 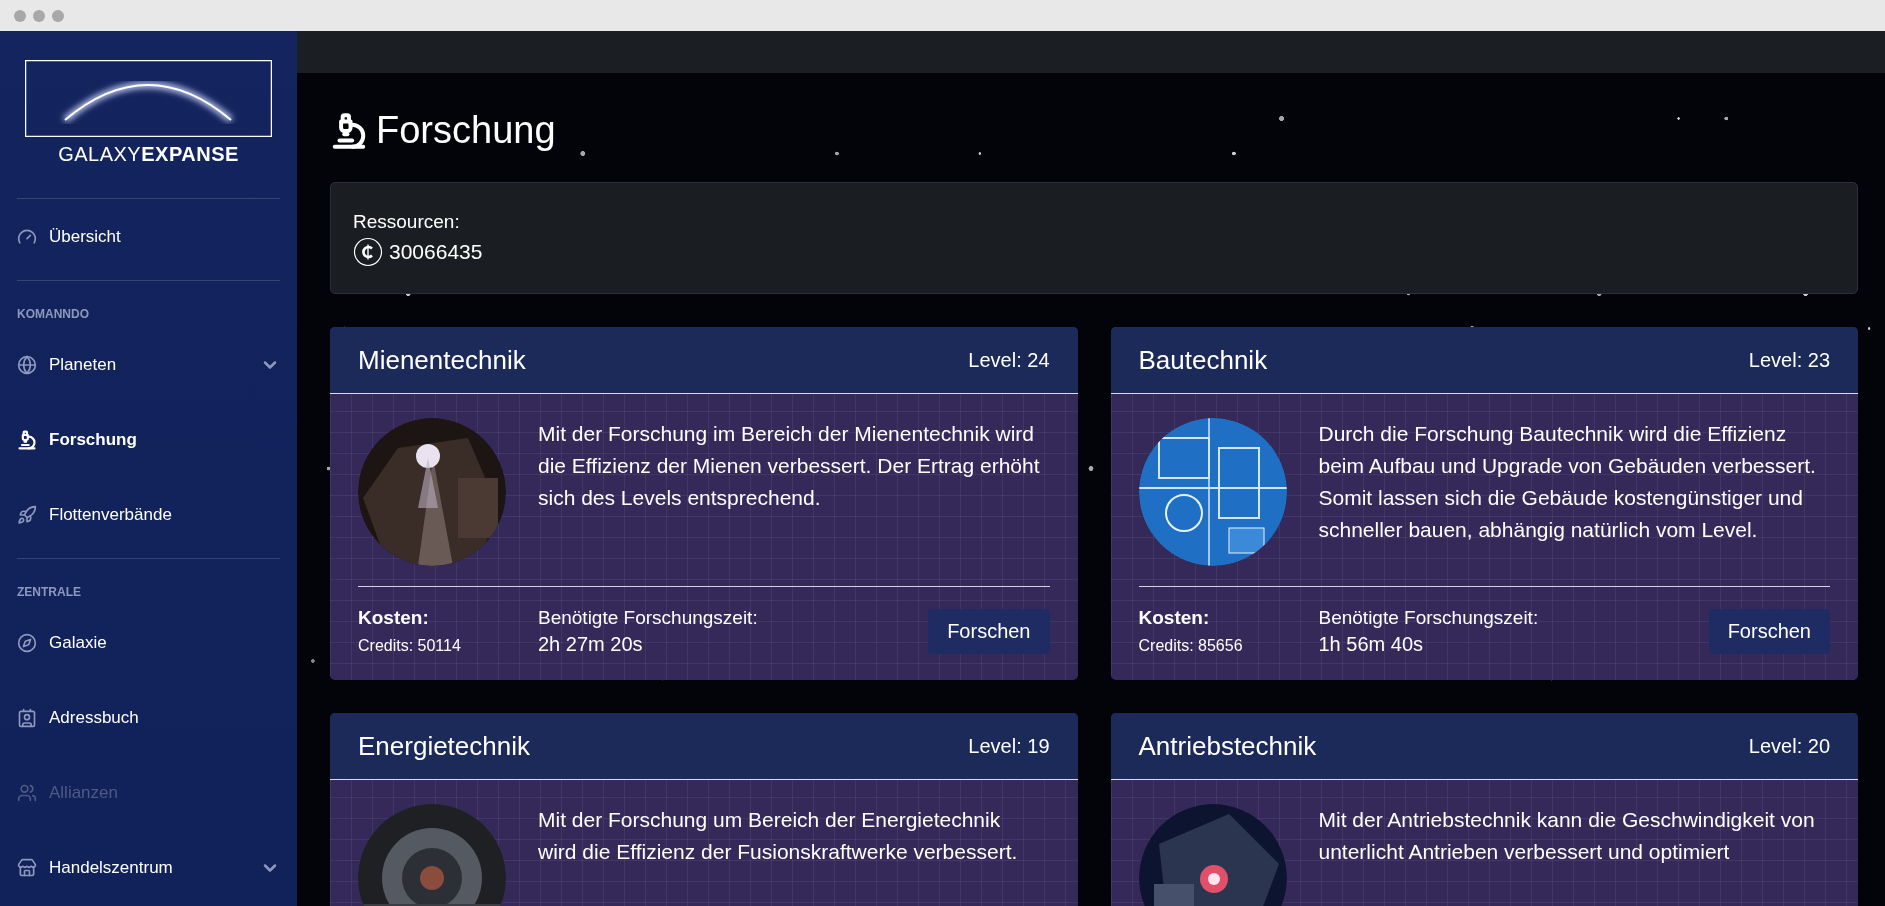 What do you see at coordinates (49, 592) in the screenshot?
I see `section-heading: ZENTRALE` at bounding box center [49, 592].